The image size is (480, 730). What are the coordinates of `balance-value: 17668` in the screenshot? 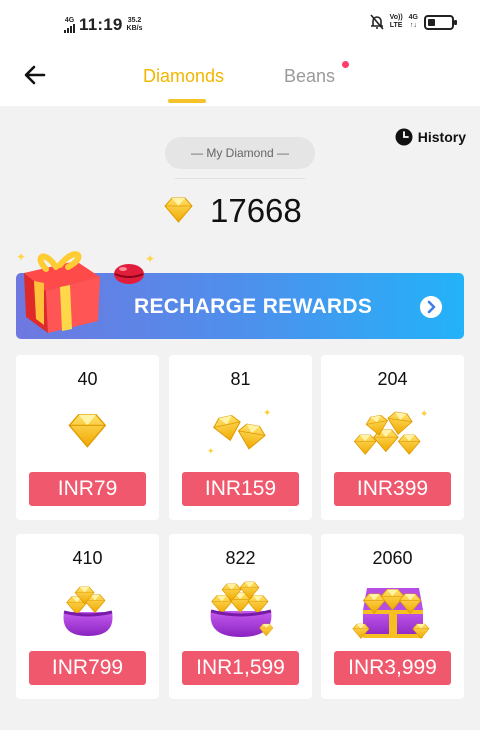 It's located at (256, 210).